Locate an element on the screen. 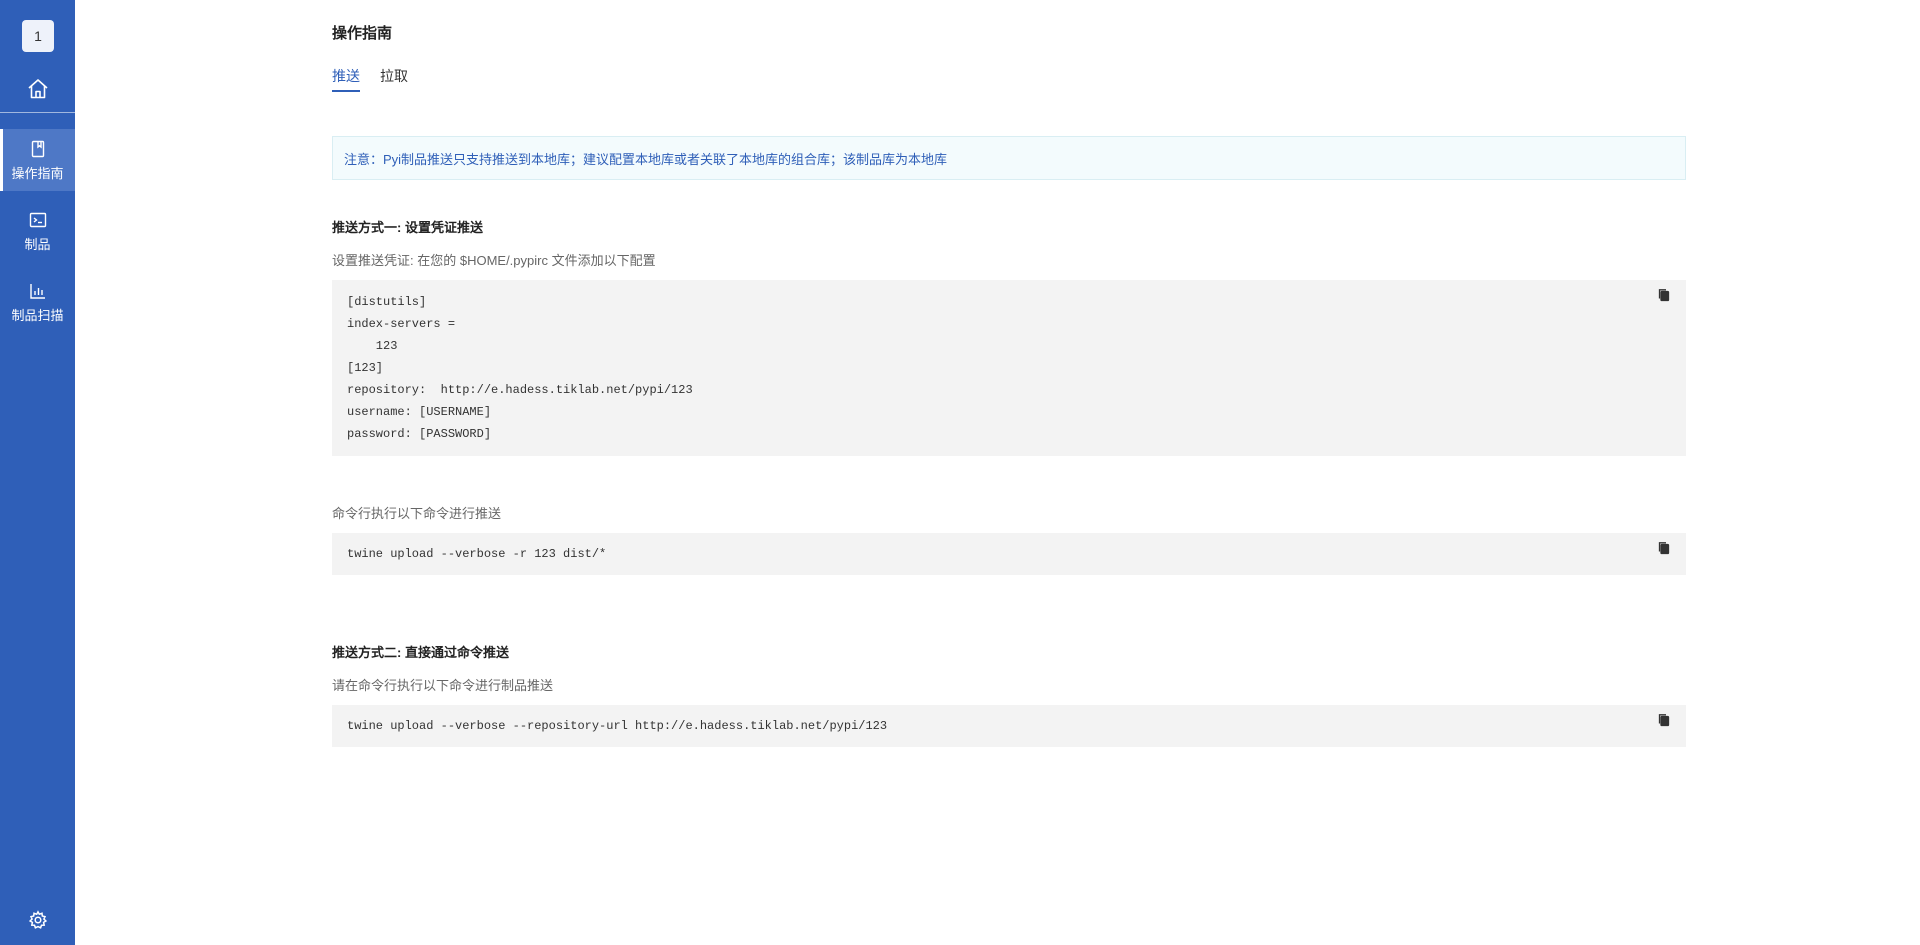 This screenshot has height=945, width=1920. tab-pull: 拉取 is located at coordinates (394, 79).